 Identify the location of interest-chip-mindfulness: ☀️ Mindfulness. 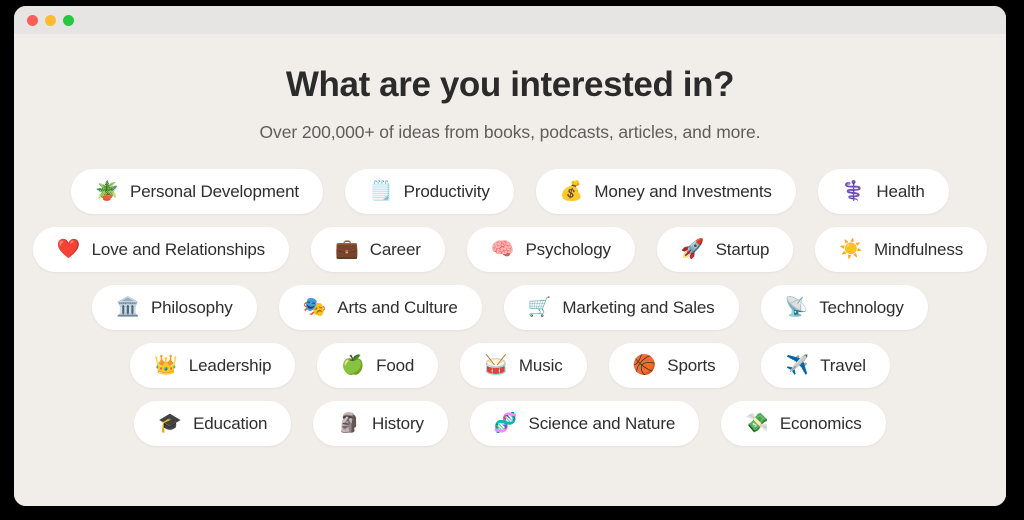
(901, 249).